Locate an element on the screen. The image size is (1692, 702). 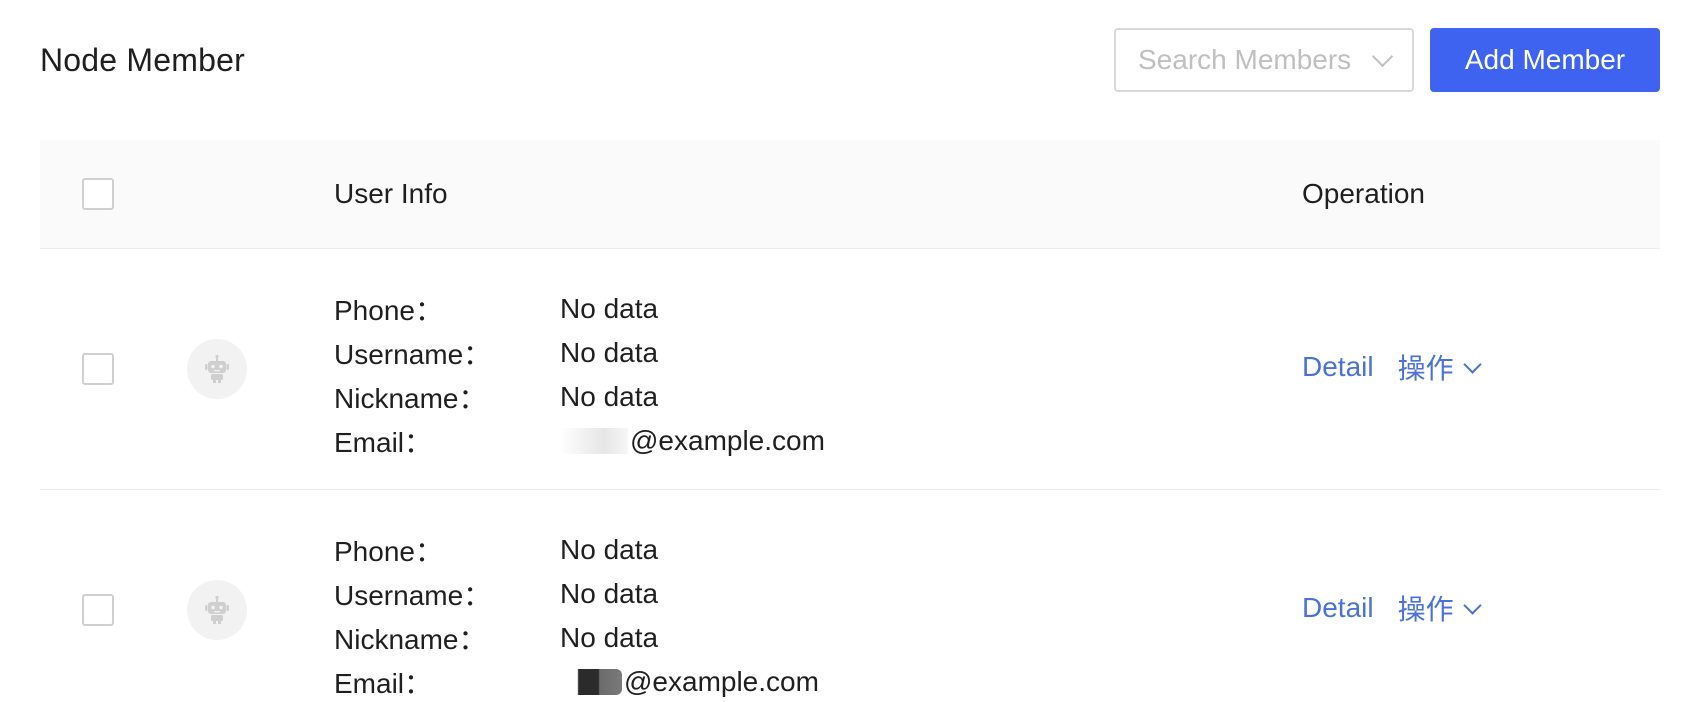
table-header: User Info Operation is located at coordinates (850, 194).